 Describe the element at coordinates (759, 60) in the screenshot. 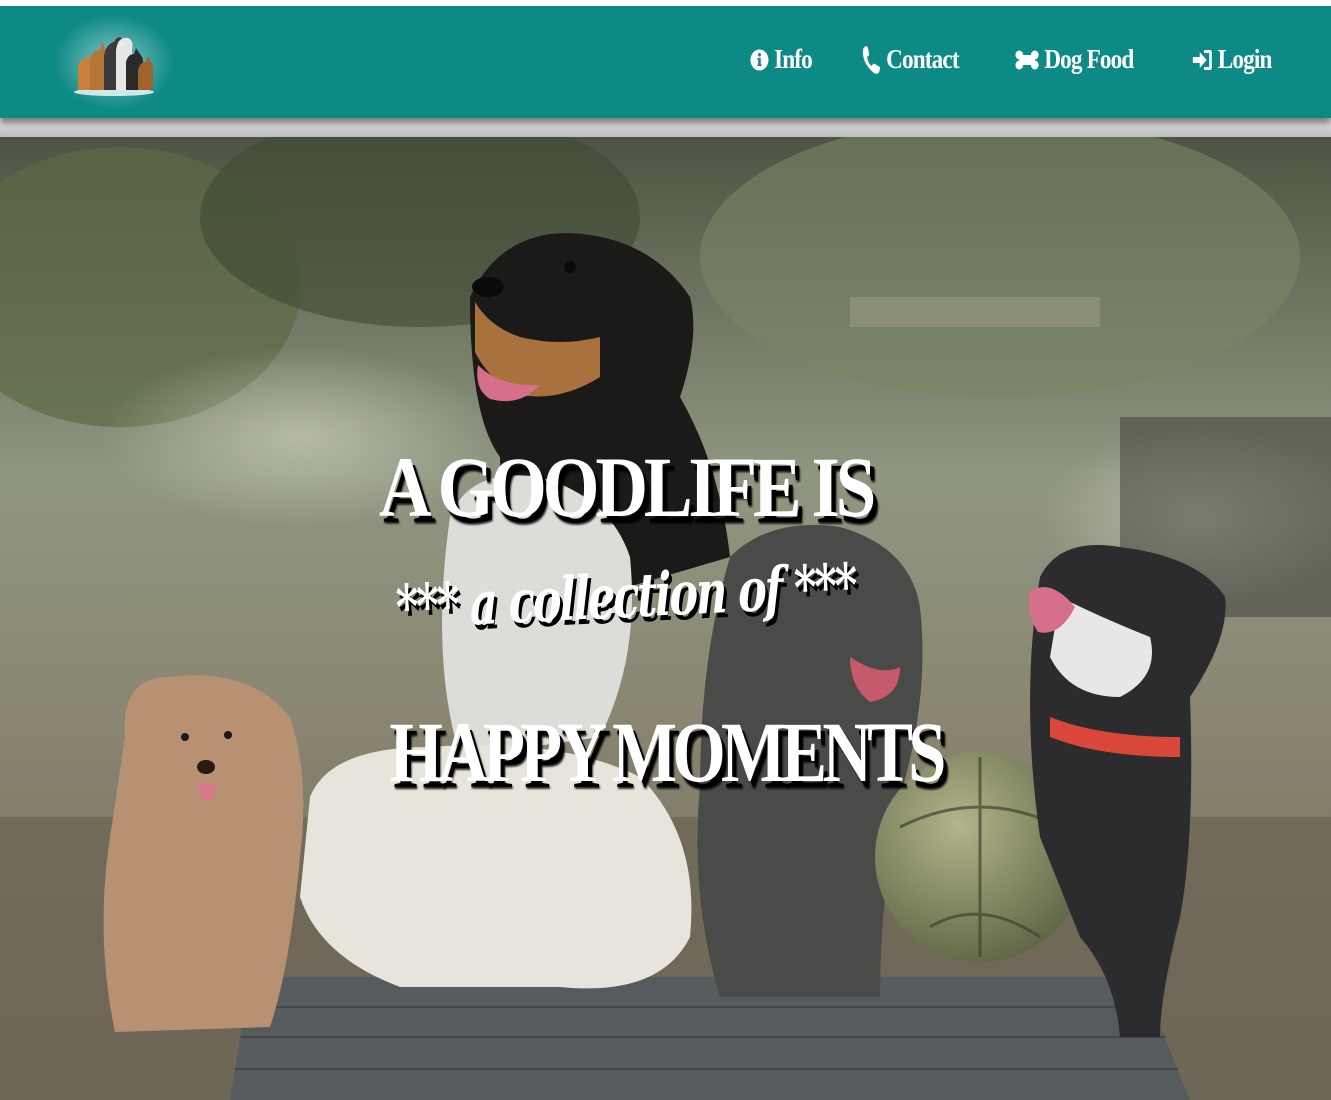

I see `info-circle-icon` at that location.